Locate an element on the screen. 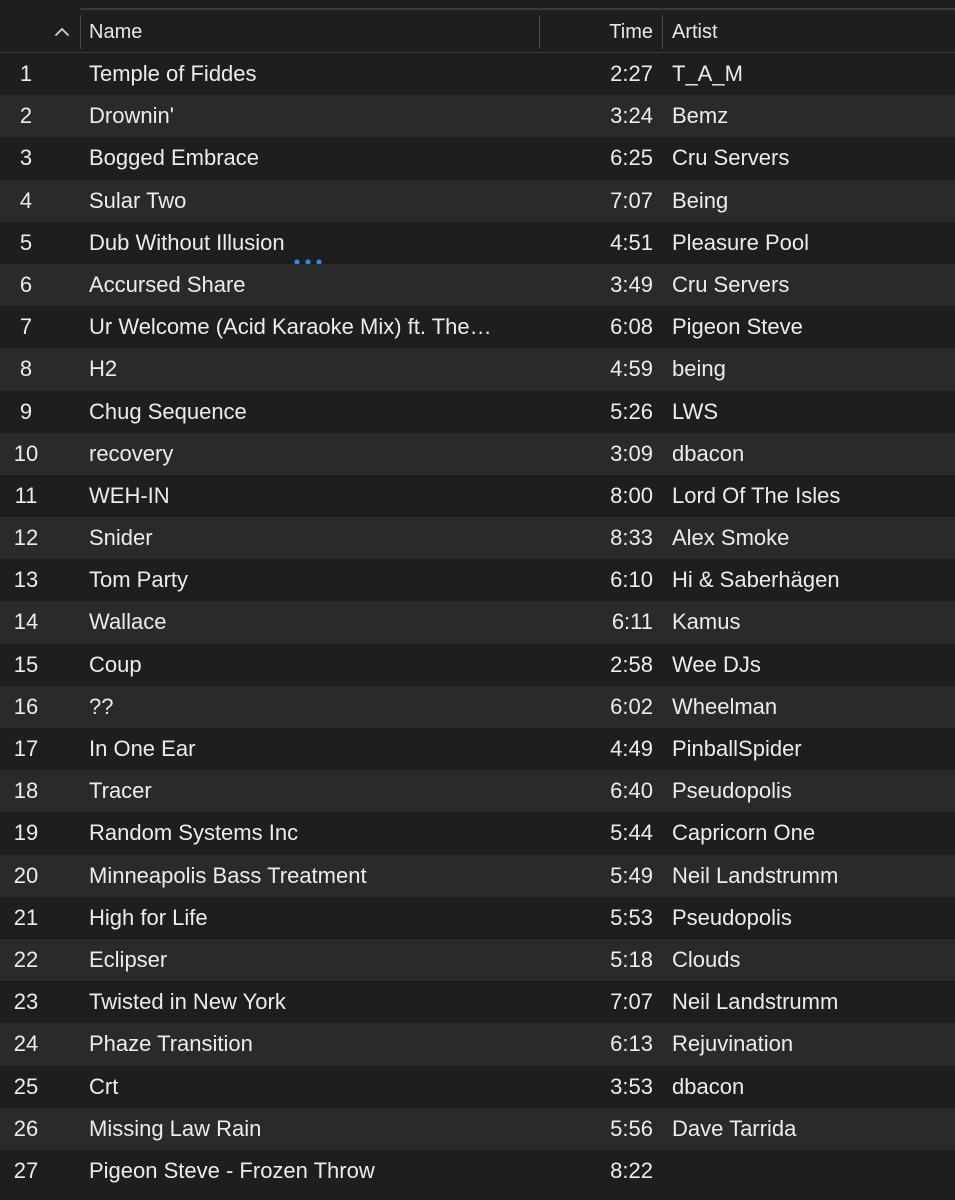  track-row: 15 Coup 2:58 Wee DJs is located at coordinates (477, 664).